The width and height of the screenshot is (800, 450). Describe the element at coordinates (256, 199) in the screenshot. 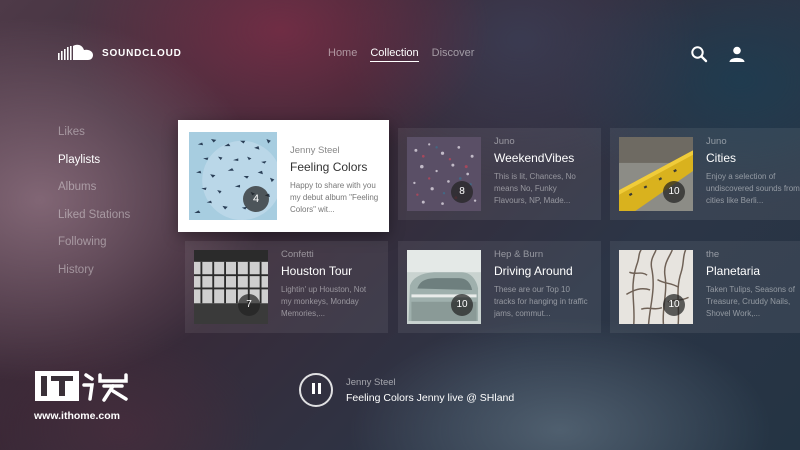

I see `track-count-badge: 4` at that location.